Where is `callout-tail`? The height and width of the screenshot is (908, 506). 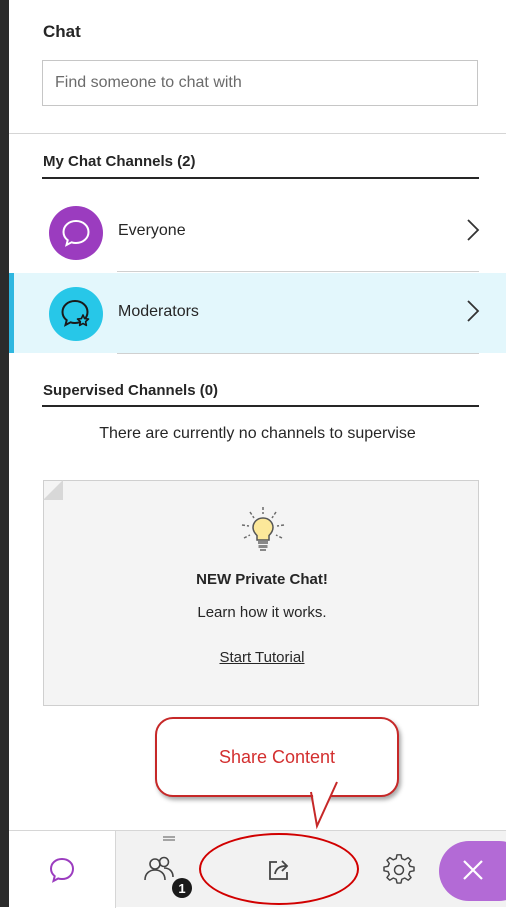 callout-tail is located at coordinates (324, 805).